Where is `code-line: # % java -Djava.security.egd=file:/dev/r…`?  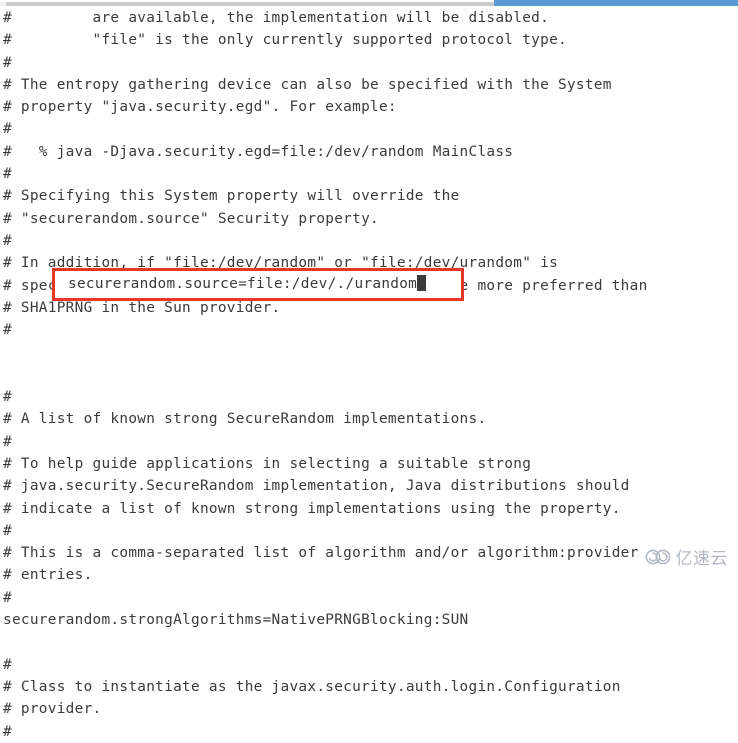
code-line: # % java -Djava.security.egd=file:/dev/r… is located at coordinates (369, 152).